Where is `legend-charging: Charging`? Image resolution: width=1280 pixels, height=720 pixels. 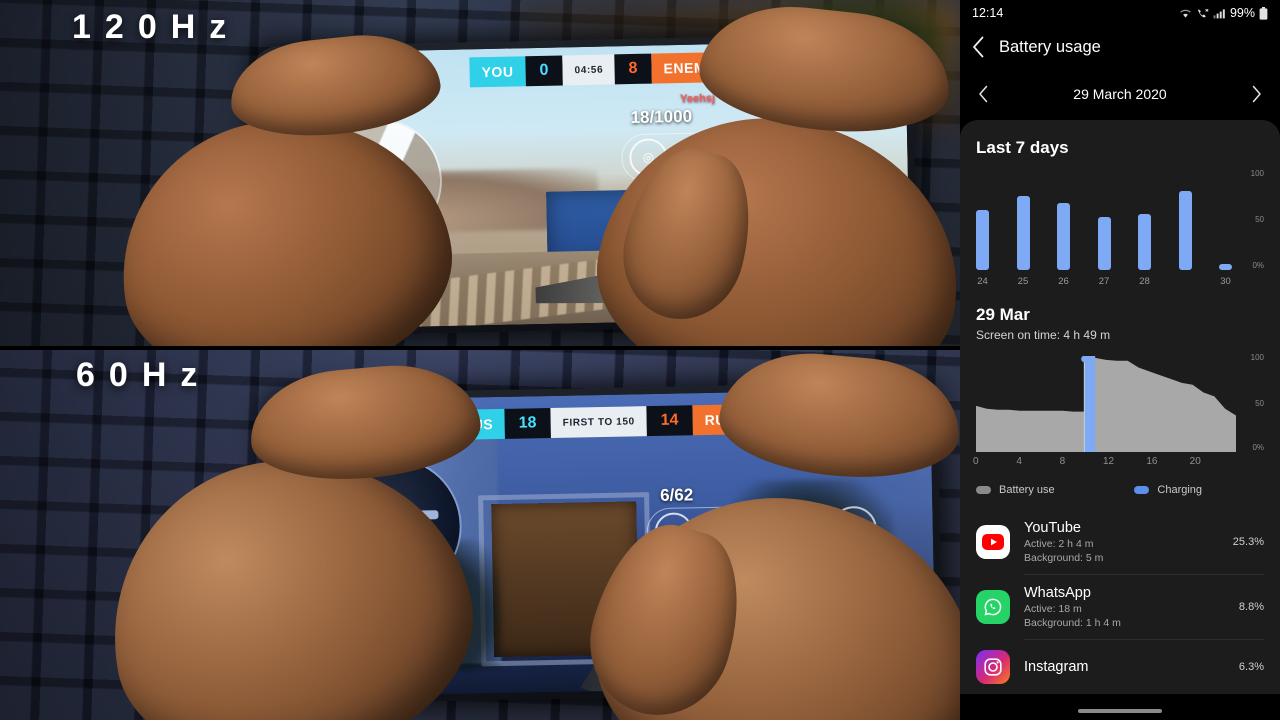
legend-charging: Charging is located at coordinates (1168, 490).